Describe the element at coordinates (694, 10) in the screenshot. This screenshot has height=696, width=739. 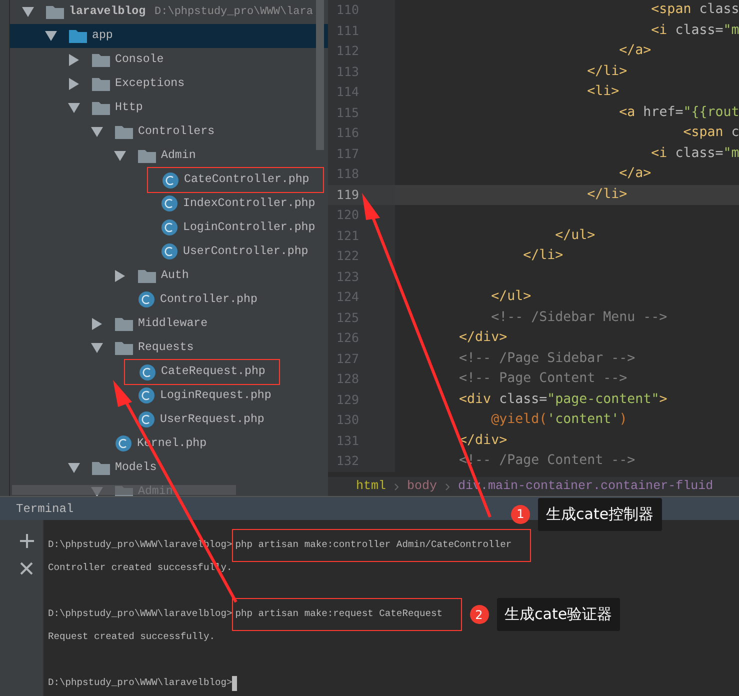
I see `code-line: <span class` at that location.